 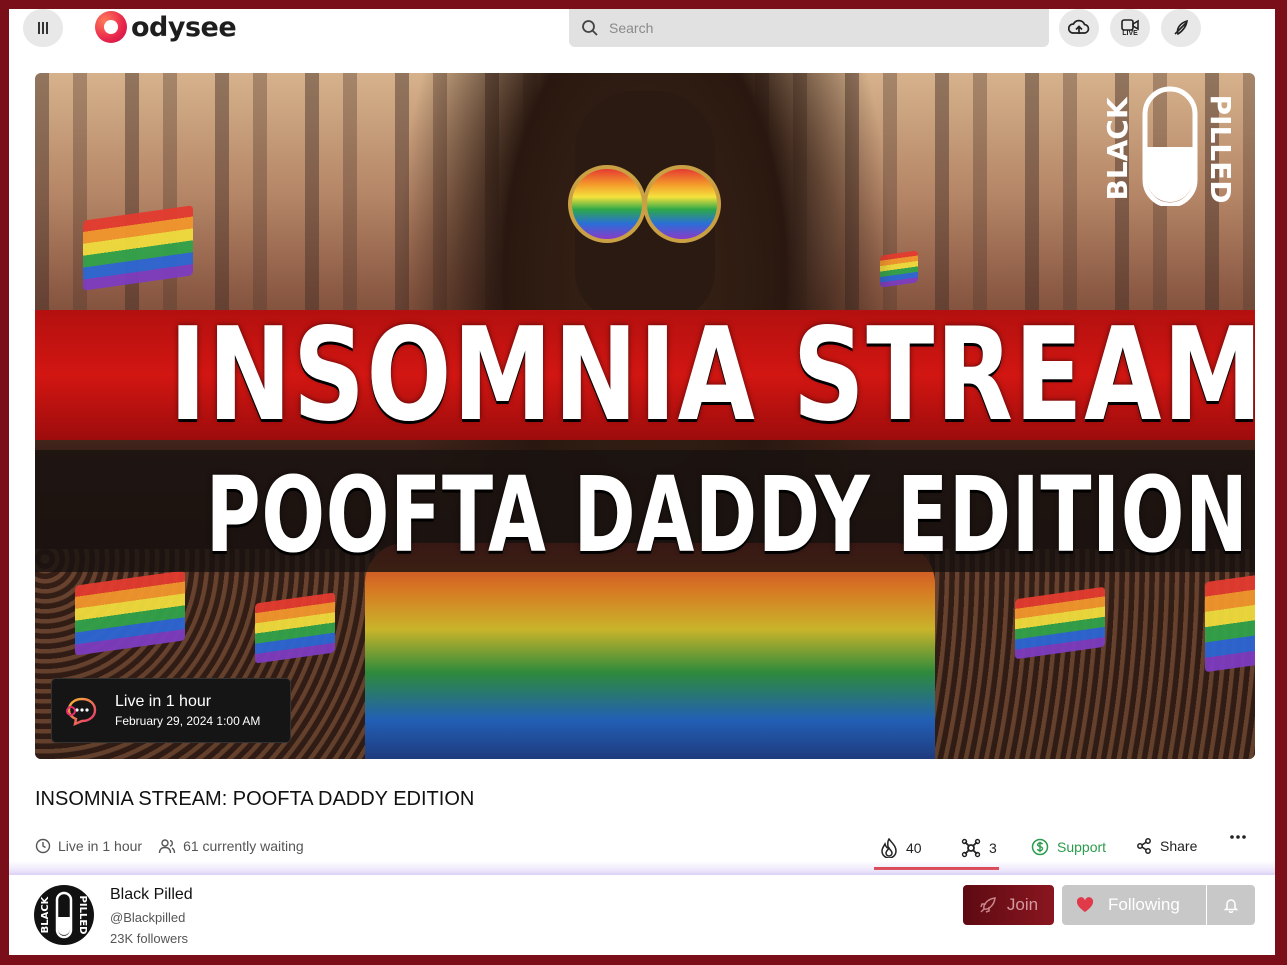 I want to click on black-pilled-badge: BLACK PILLED, so click(x=1167, y=146).